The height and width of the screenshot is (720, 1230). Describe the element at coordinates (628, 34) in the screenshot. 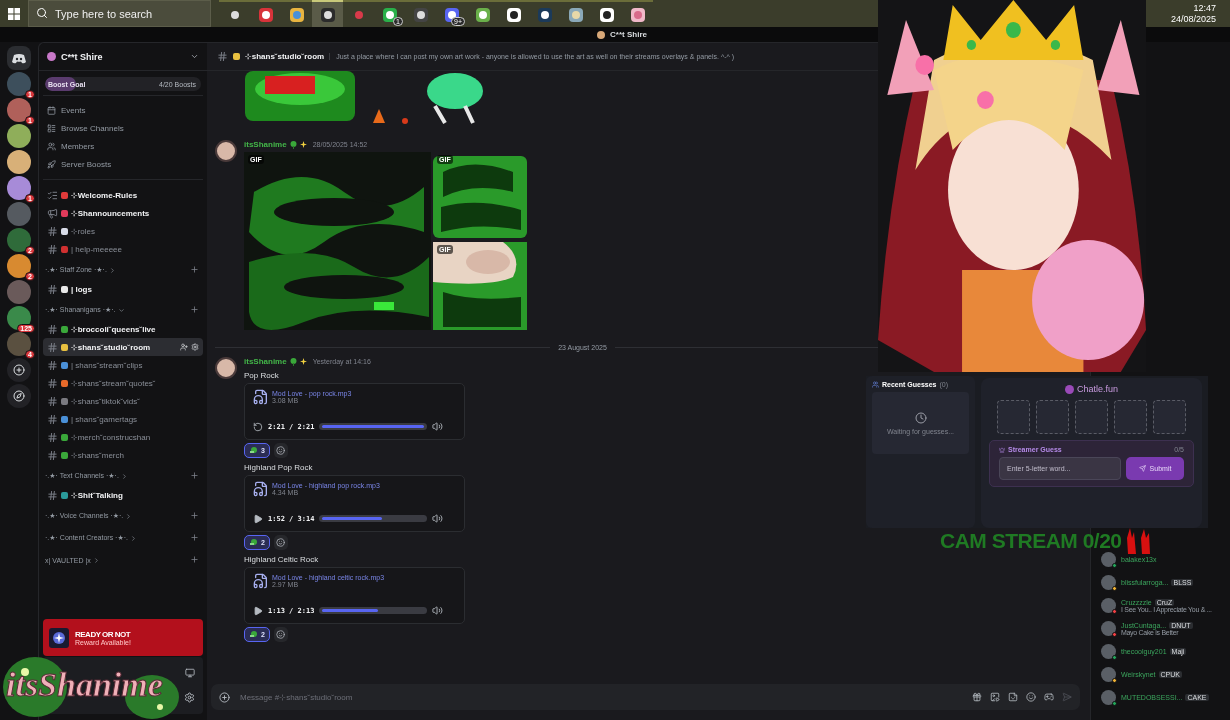

I see `window-title: C**t Shire` at that location.